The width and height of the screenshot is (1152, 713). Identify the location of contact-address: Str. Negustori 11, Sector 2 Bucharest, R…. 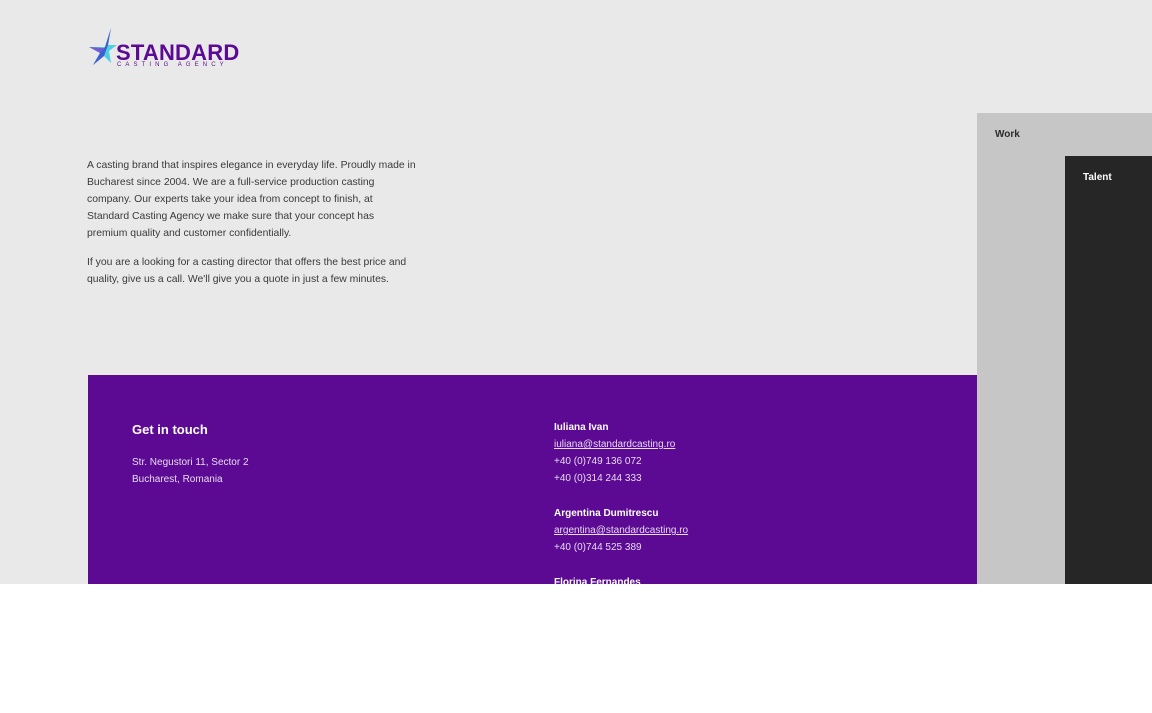
(190, 471).